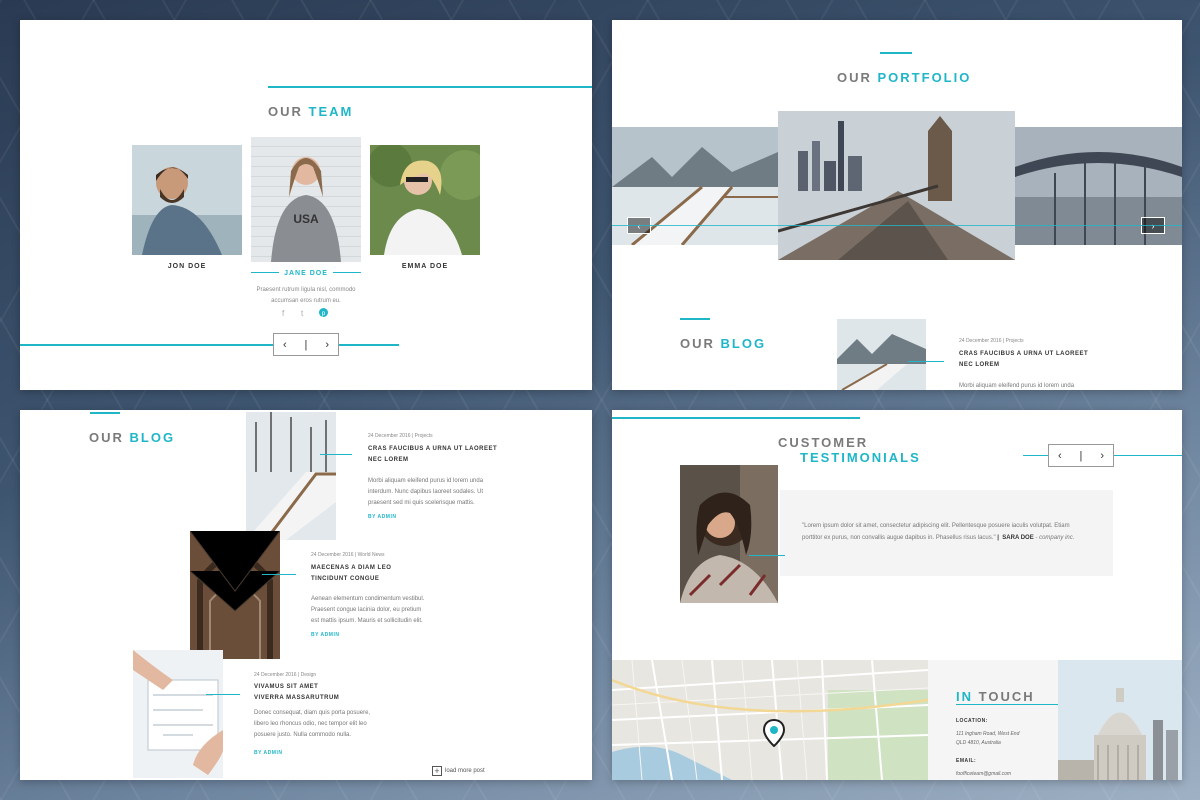 The width and height of the screenshot is (1200, 800). I want to click on post-2-text-1: Aenean elementum condimentum vestibul., so click(368, 599).